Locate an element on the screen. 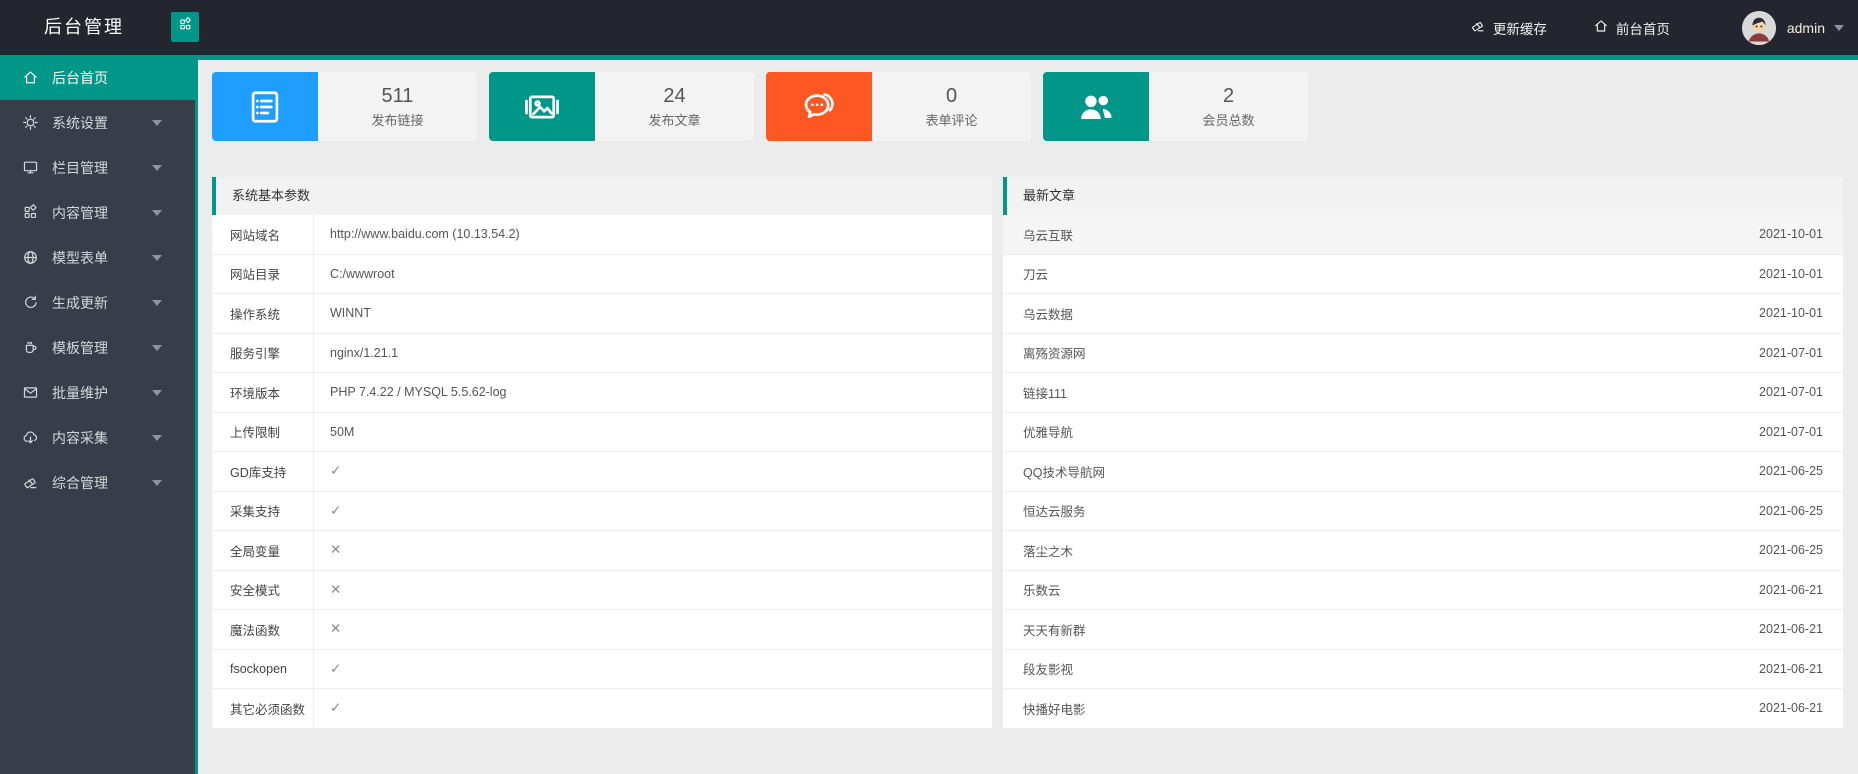 Image resolution: width=1858 pixels, height=774 pixels. table-row: 操作系统 WINNT is located at coordinates (602, 314).